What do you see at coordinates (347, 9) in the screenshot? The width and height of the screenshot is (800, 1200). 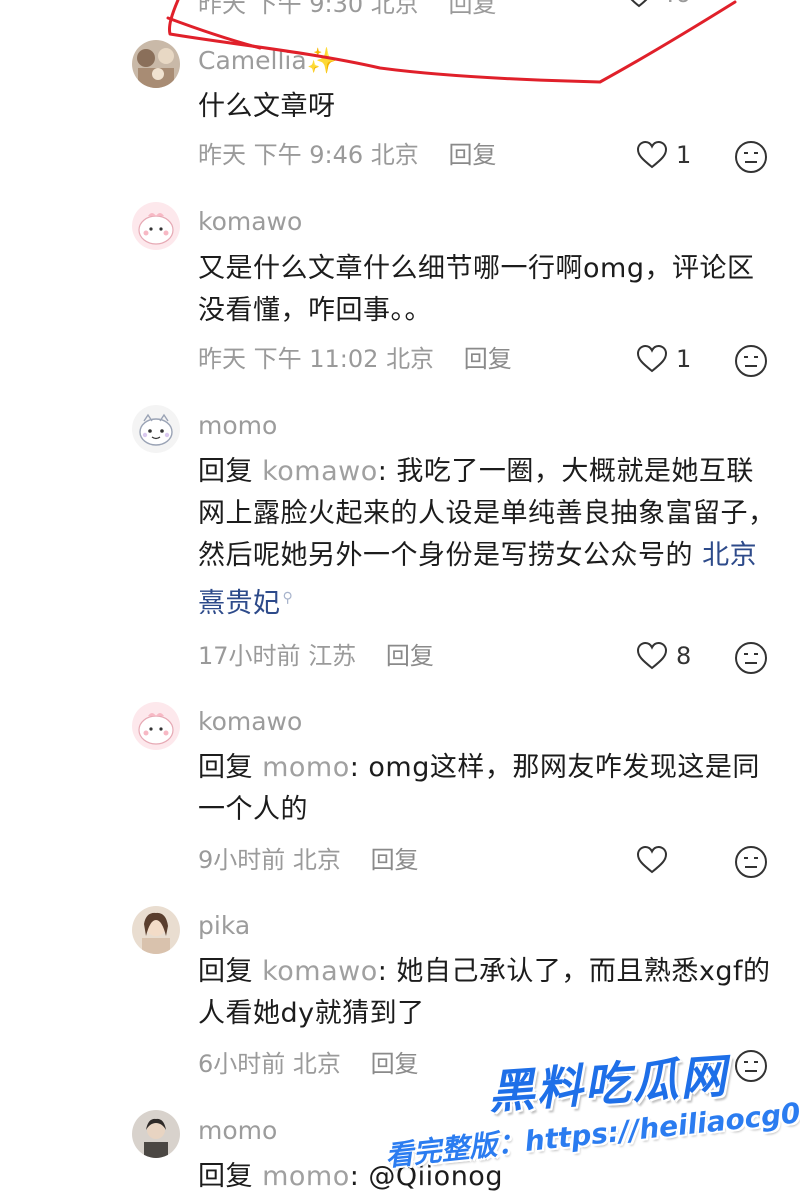 I see `previous-comment-time: 昨天 下午 9:30 北京 回复` at bounding box center [347, 9].